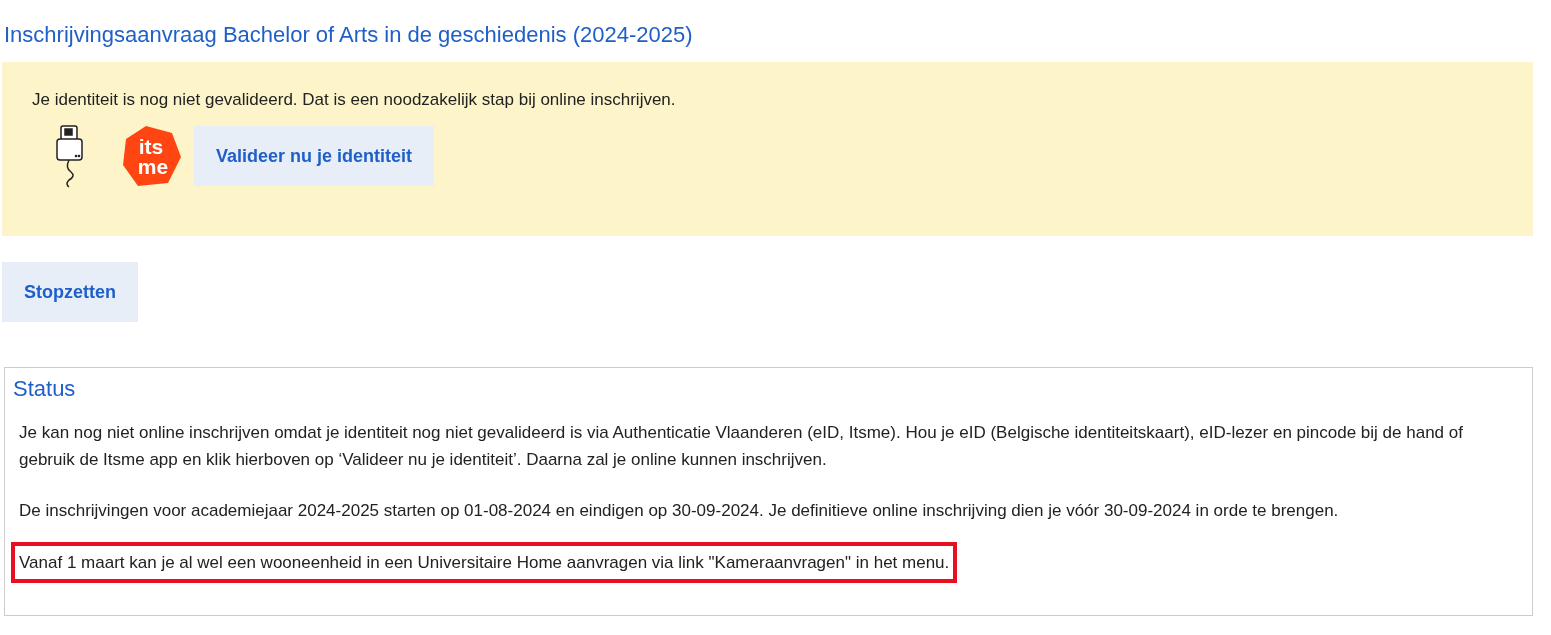  What do you see at coordinates (741, 447) in the screenshot?
I see `status-paragraph: Je kan nog niet online inschrijven omdat je identiteit nog niet gevalideerd is via Authenticatie Vlaanderen (eID, Itsme). Hou je eID (Belgische identiteitskaart), eID-lezer en pincode bij de hand of gebruik de Itsme app en klik hierboven op ‘Valideer nu je identiteit’. Daarna zal je online kunnen inschrijven.` at bounding box center [741, 447].